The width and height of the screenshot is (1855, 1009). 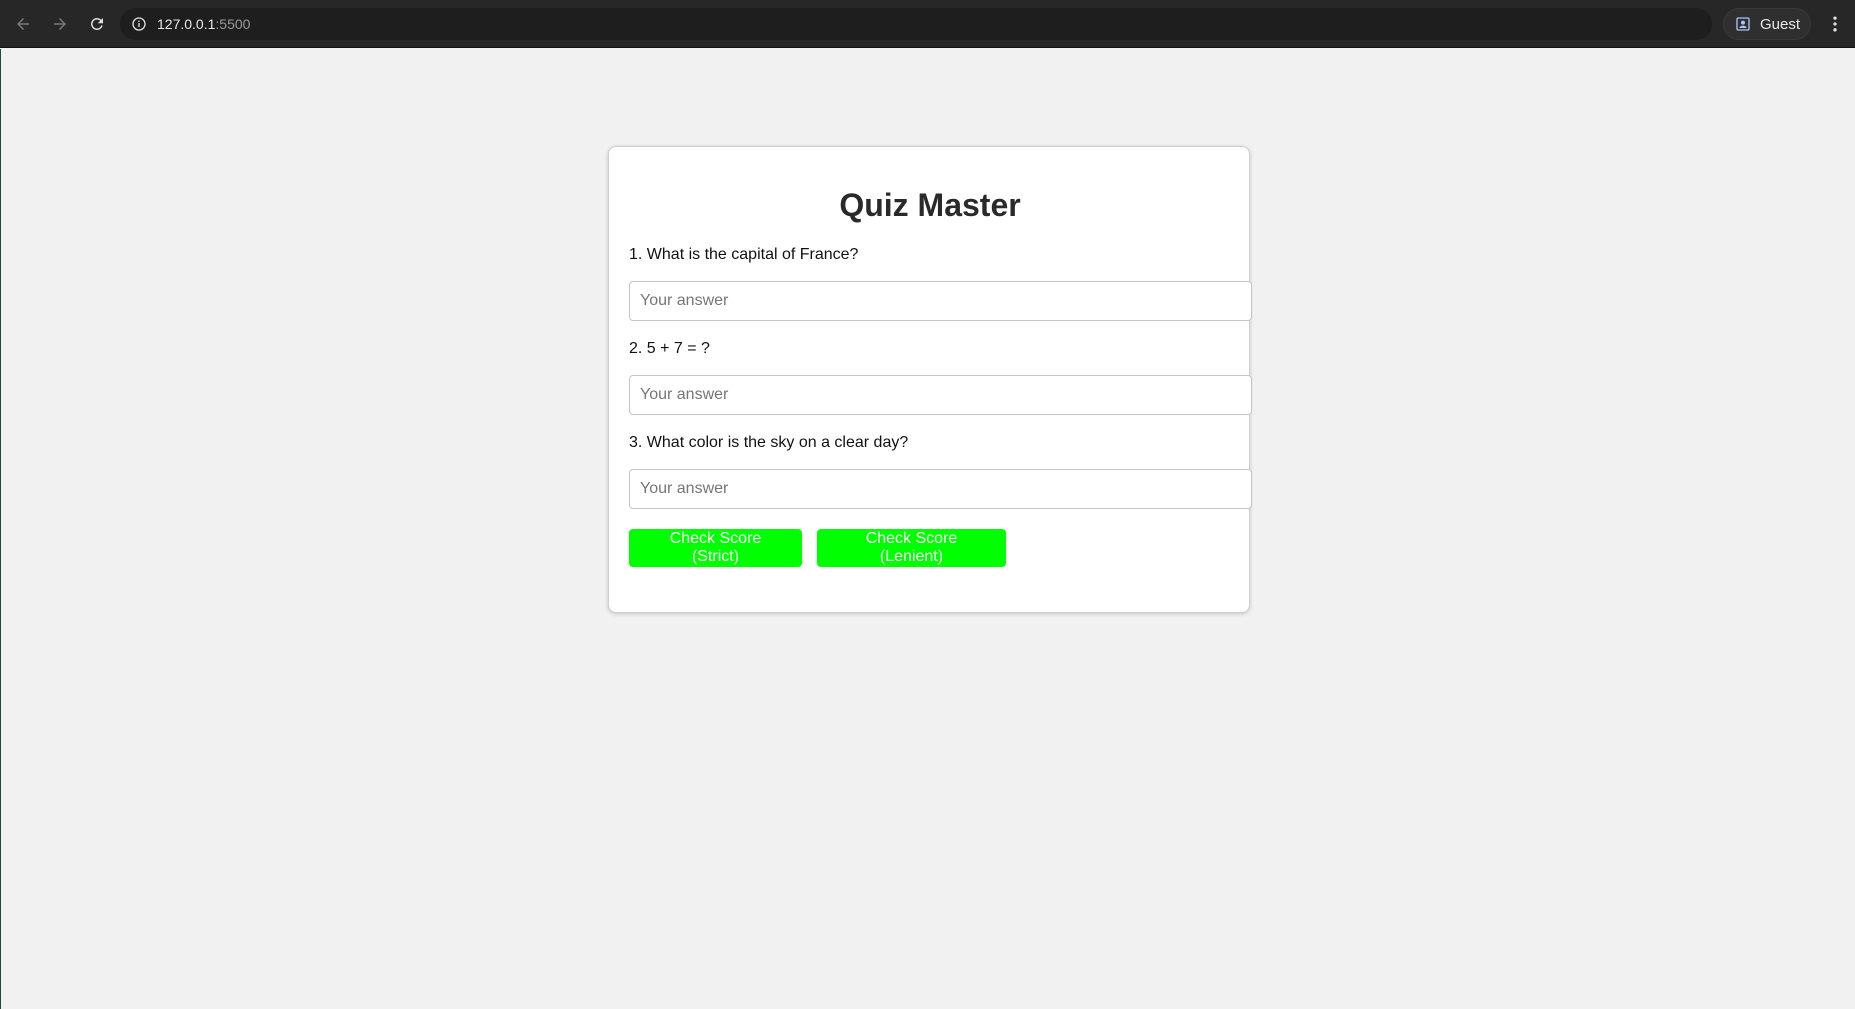 What do you see at coordinates (940, 489) in the screenshot?
I see `answer-3-input` at bounding box center [940, 489].